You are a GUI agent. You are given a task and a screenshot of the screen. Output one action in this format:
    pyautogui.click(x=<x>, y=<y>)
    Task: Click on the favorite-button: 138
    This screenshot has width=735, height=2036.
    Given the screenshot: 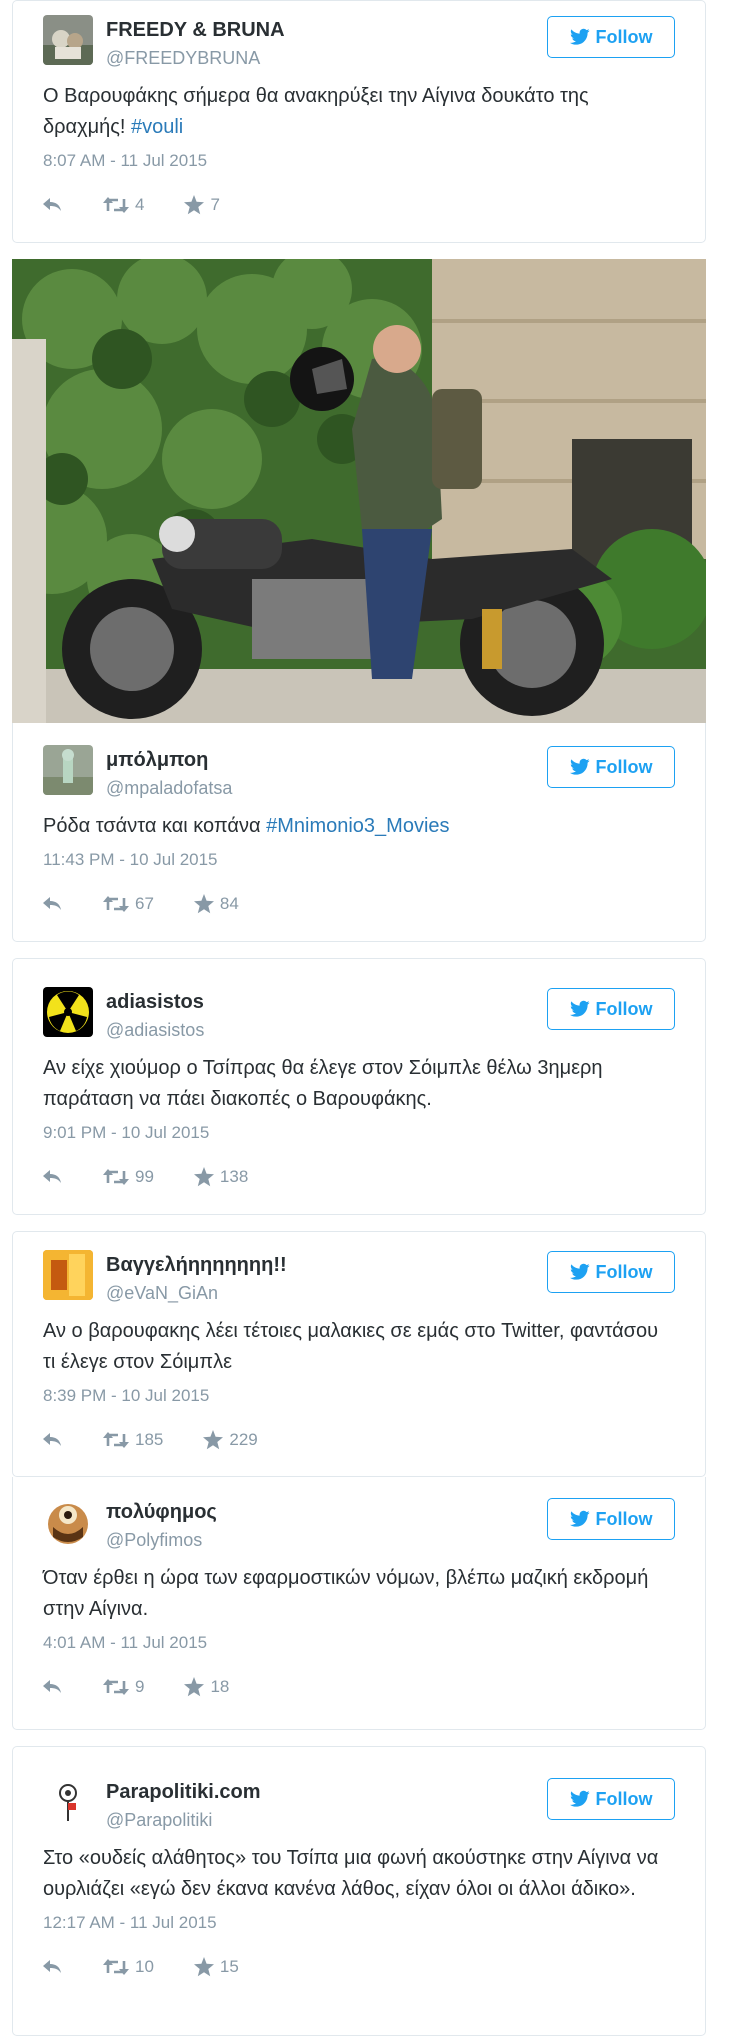 What is the action you would take?
    pyautogui.click(x=221, y=1177)
    